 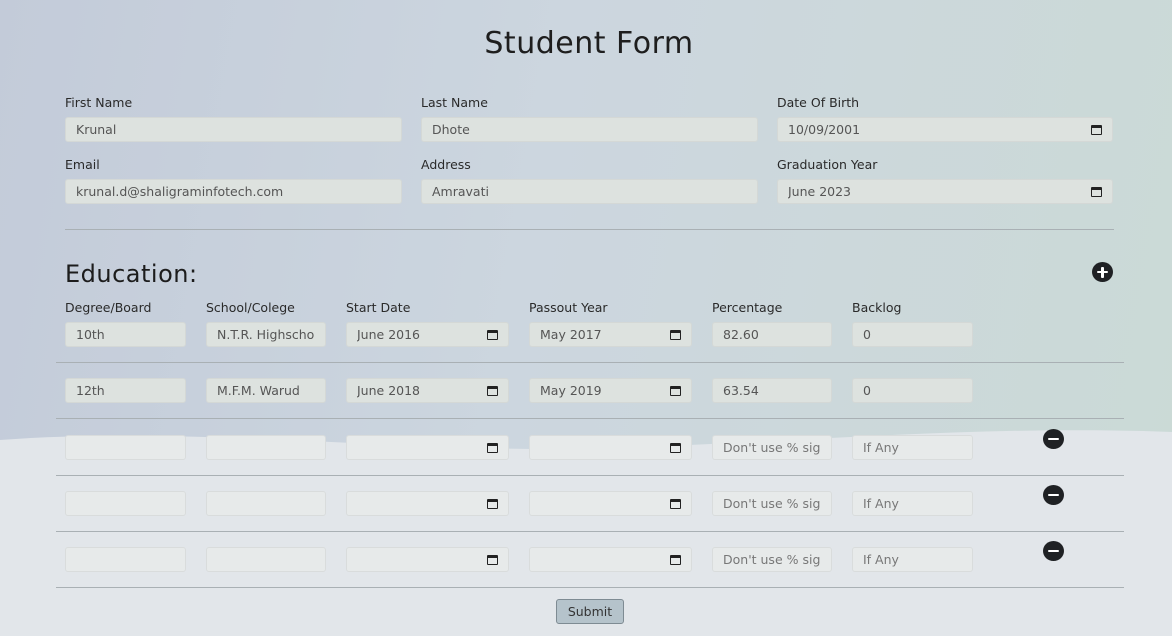 I want to click on last-name-label: Last Name, so click(x=454, y=102).